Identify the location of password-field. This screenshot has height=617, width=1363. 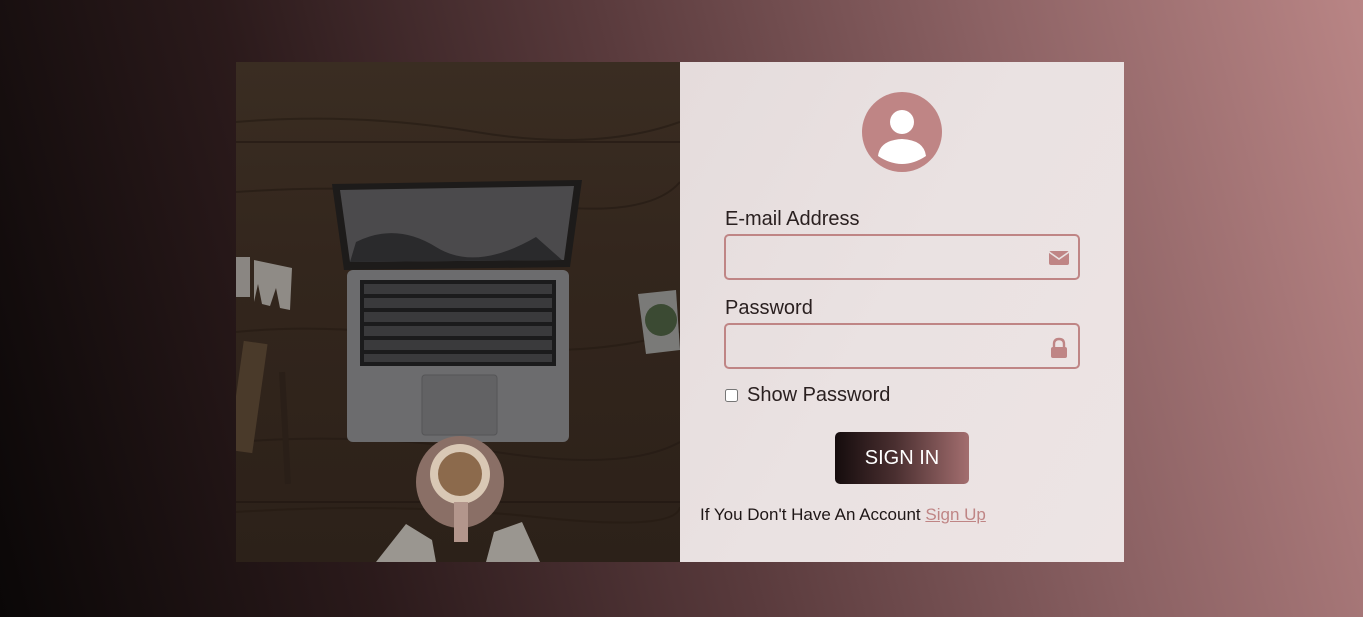
(891, 345).